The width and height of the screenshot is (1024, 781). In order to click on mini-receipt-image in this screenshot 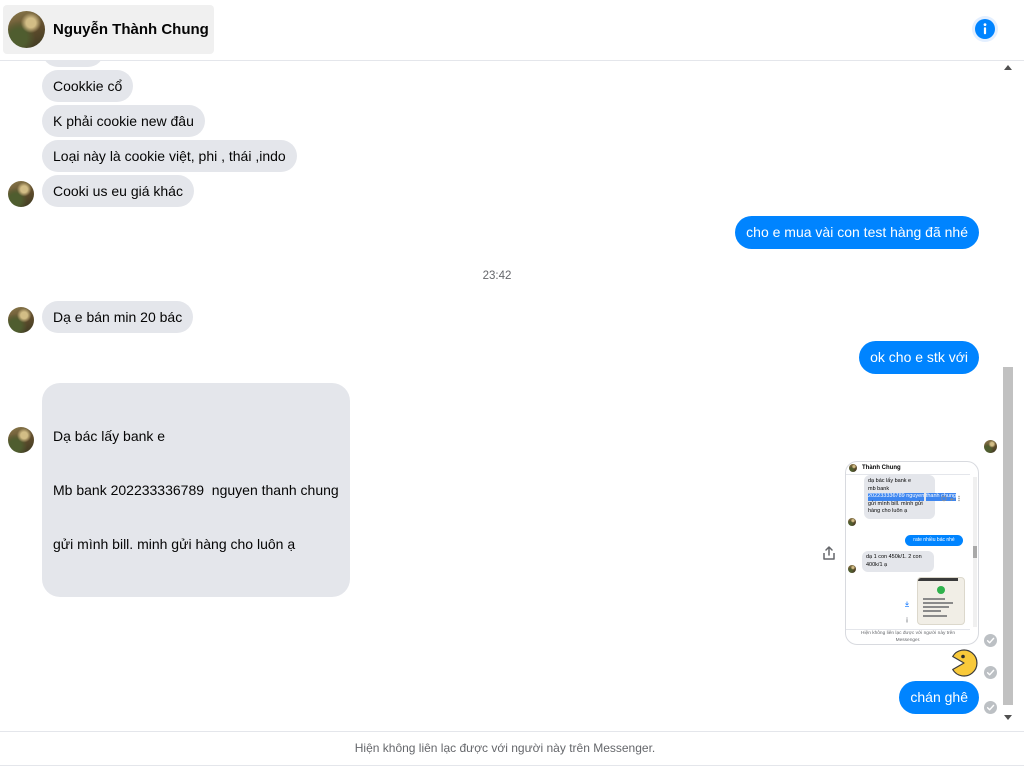, I will do `click(941, 601)`.